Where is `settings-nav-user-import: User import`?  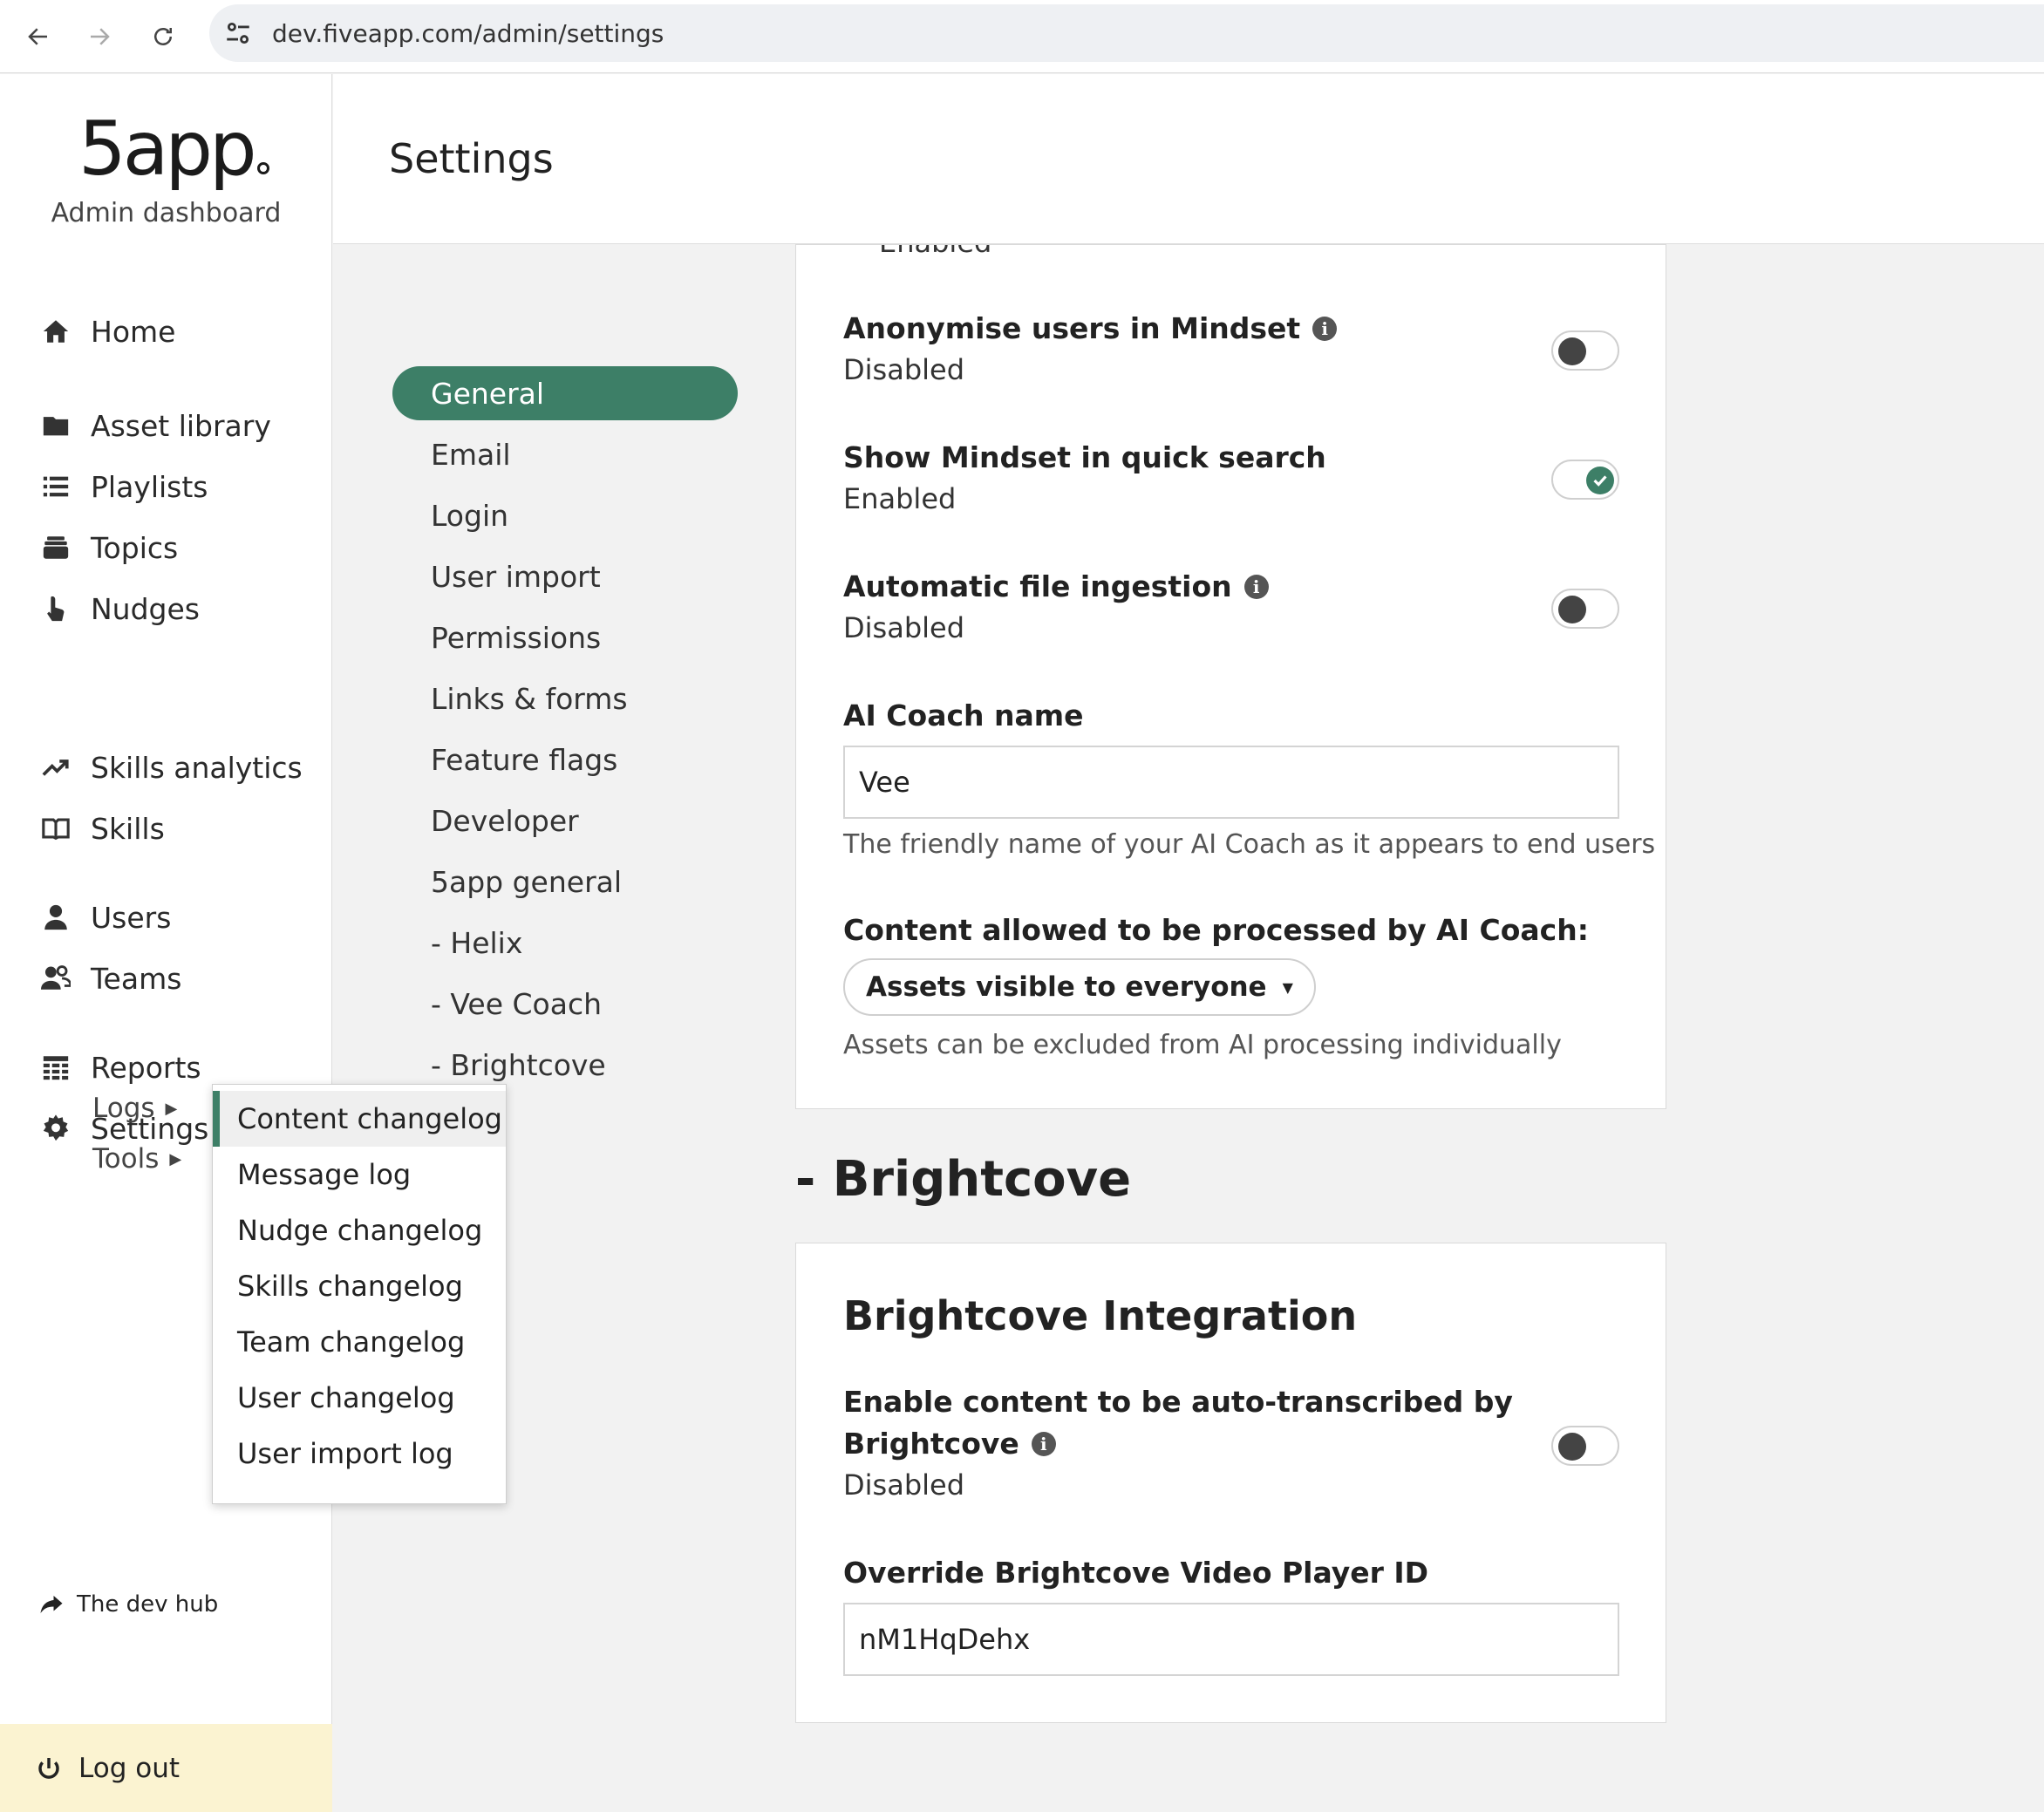 settings-nav-user-import: User import is located at coordinates (565, 576).